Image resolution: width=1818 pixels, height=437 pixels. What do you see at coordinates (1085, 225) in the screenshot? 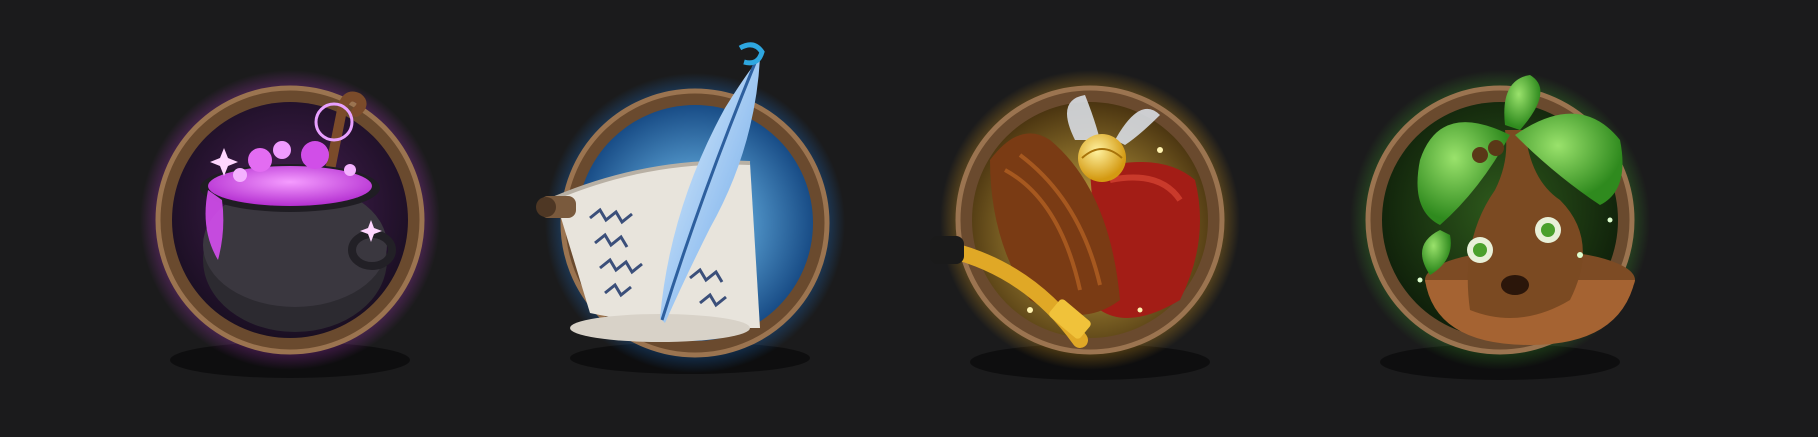
I see `broom-snitch-icon` at bounding box center [1085, 225].